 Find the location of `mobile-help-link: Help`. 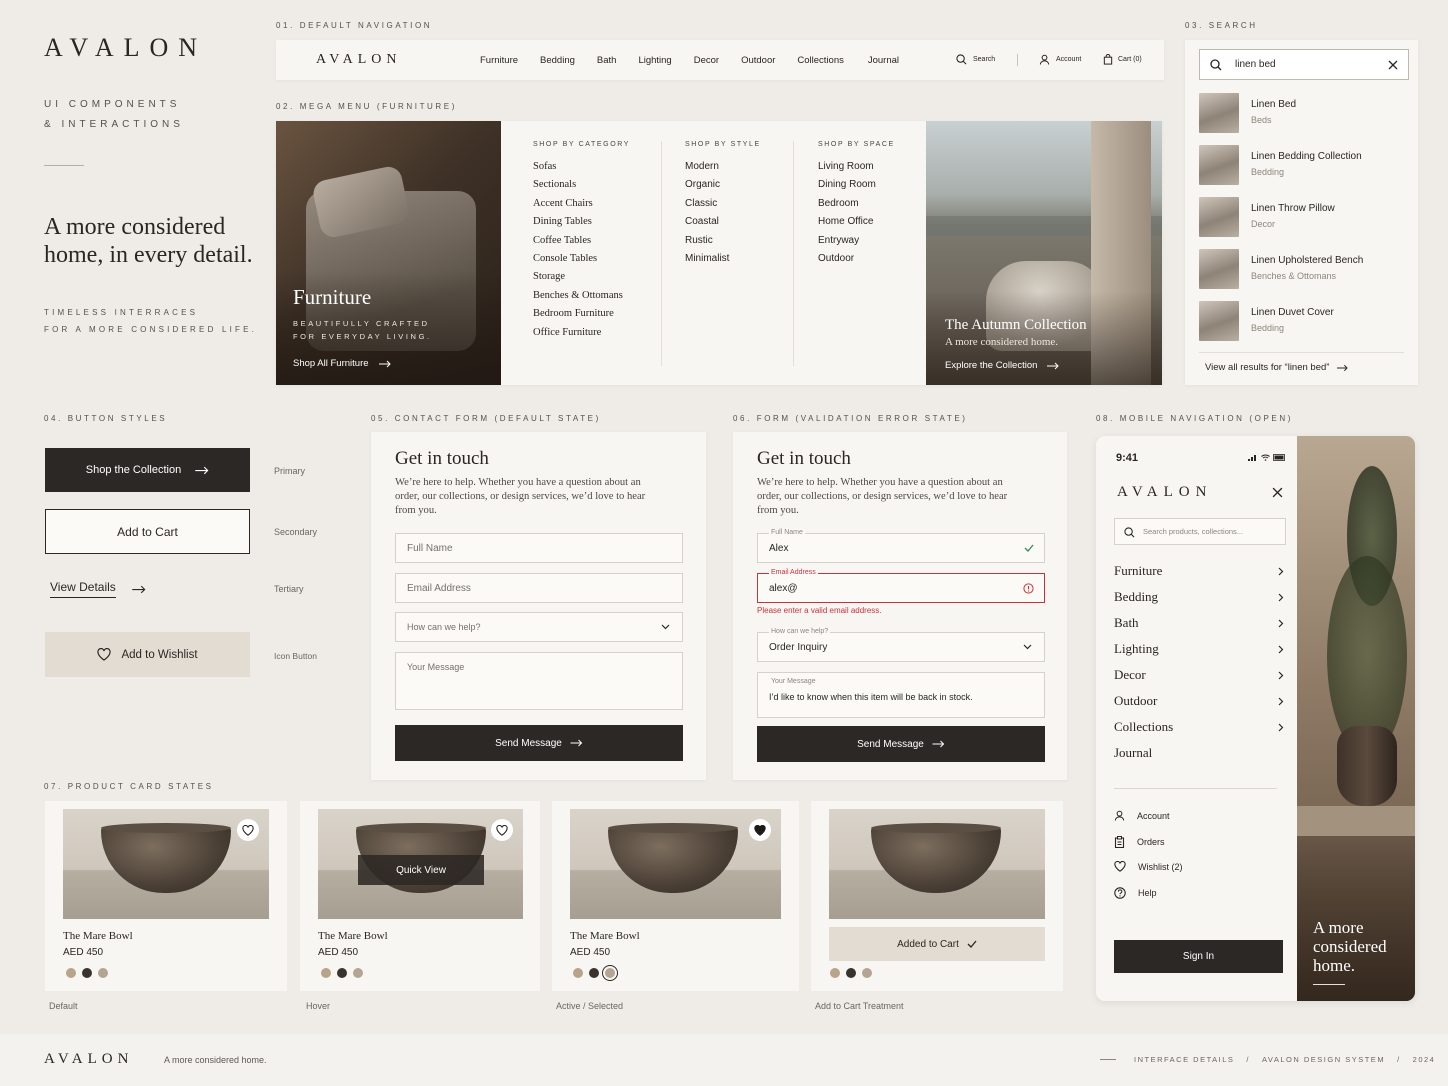

mobile-help-link: Help is located at coordinates (1135, 893).